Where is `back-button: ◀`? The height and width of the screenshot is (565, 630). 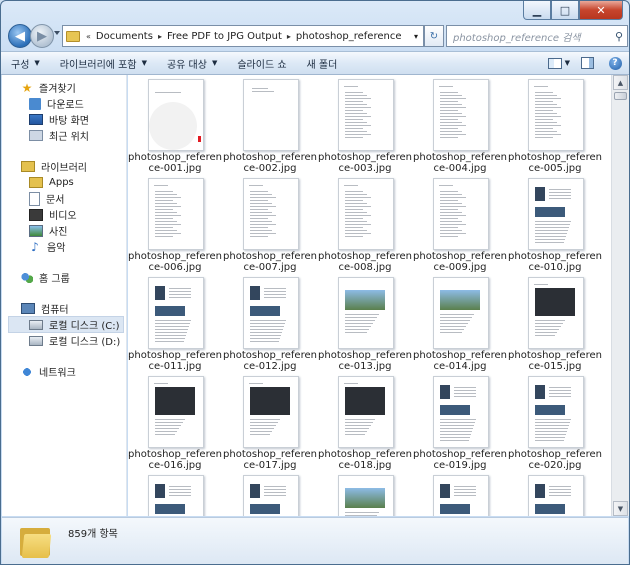 back-button: ◀ is located at coordinates (20, 36).